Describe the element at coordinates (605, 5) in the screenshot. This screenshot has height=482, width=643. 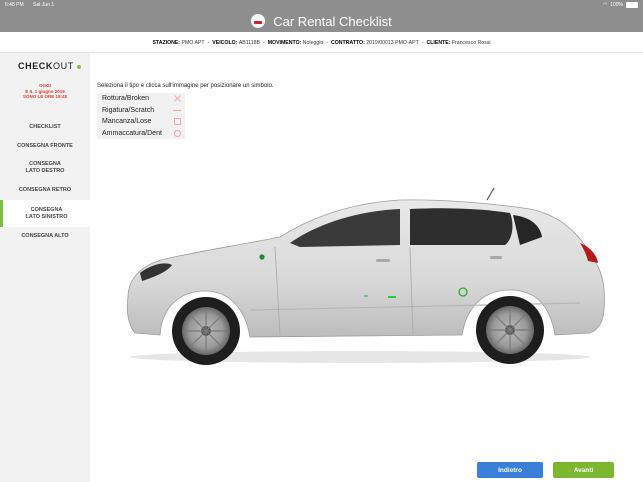
I see `wifi-icon: ◠` at that location.